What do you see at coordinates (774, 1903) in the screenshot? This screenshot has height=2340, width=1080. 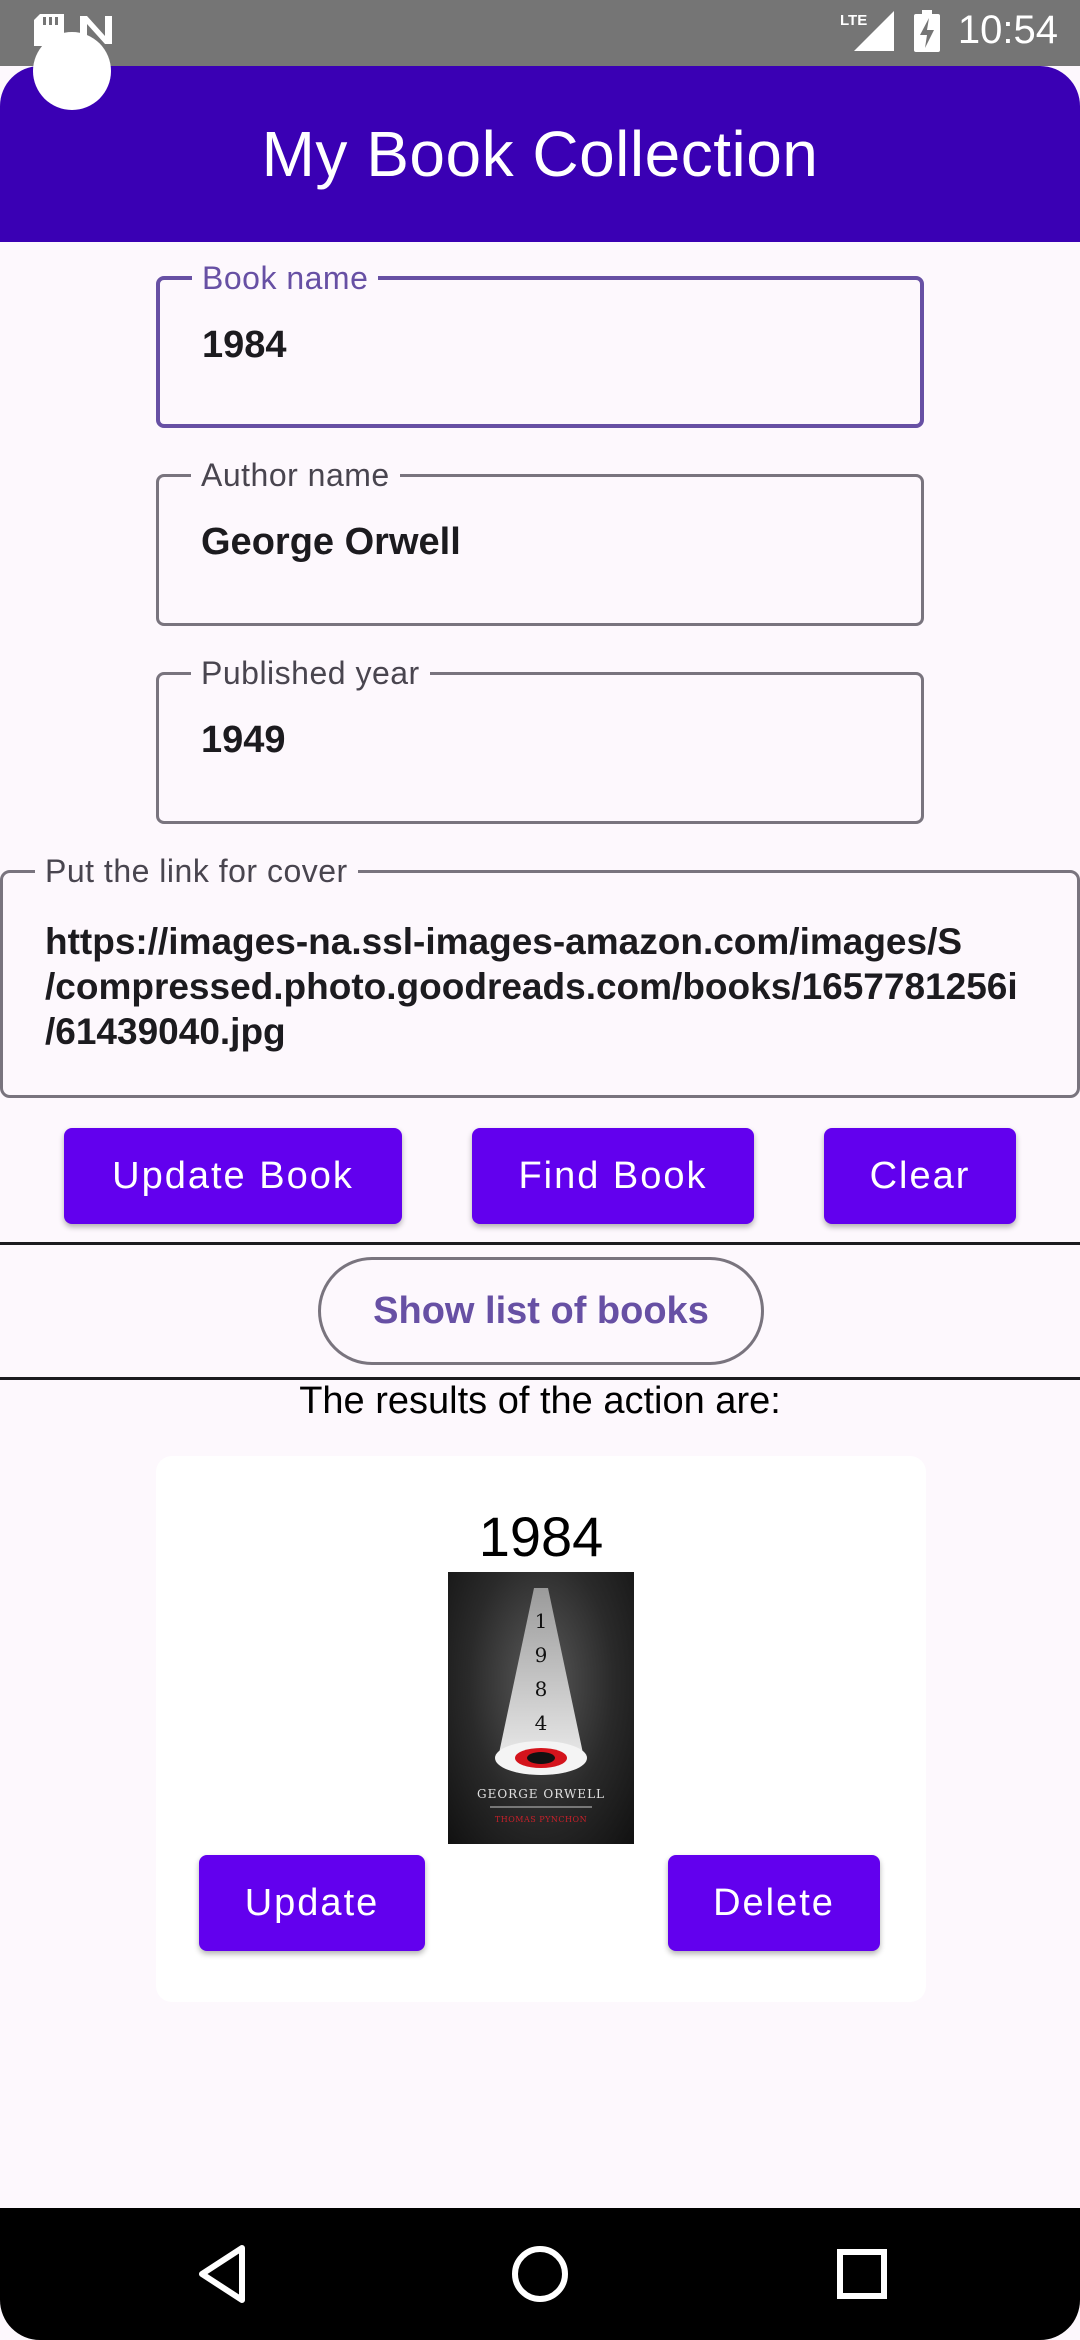 I see `book-delete-button: Delete` at bounding box center [774, 1903].